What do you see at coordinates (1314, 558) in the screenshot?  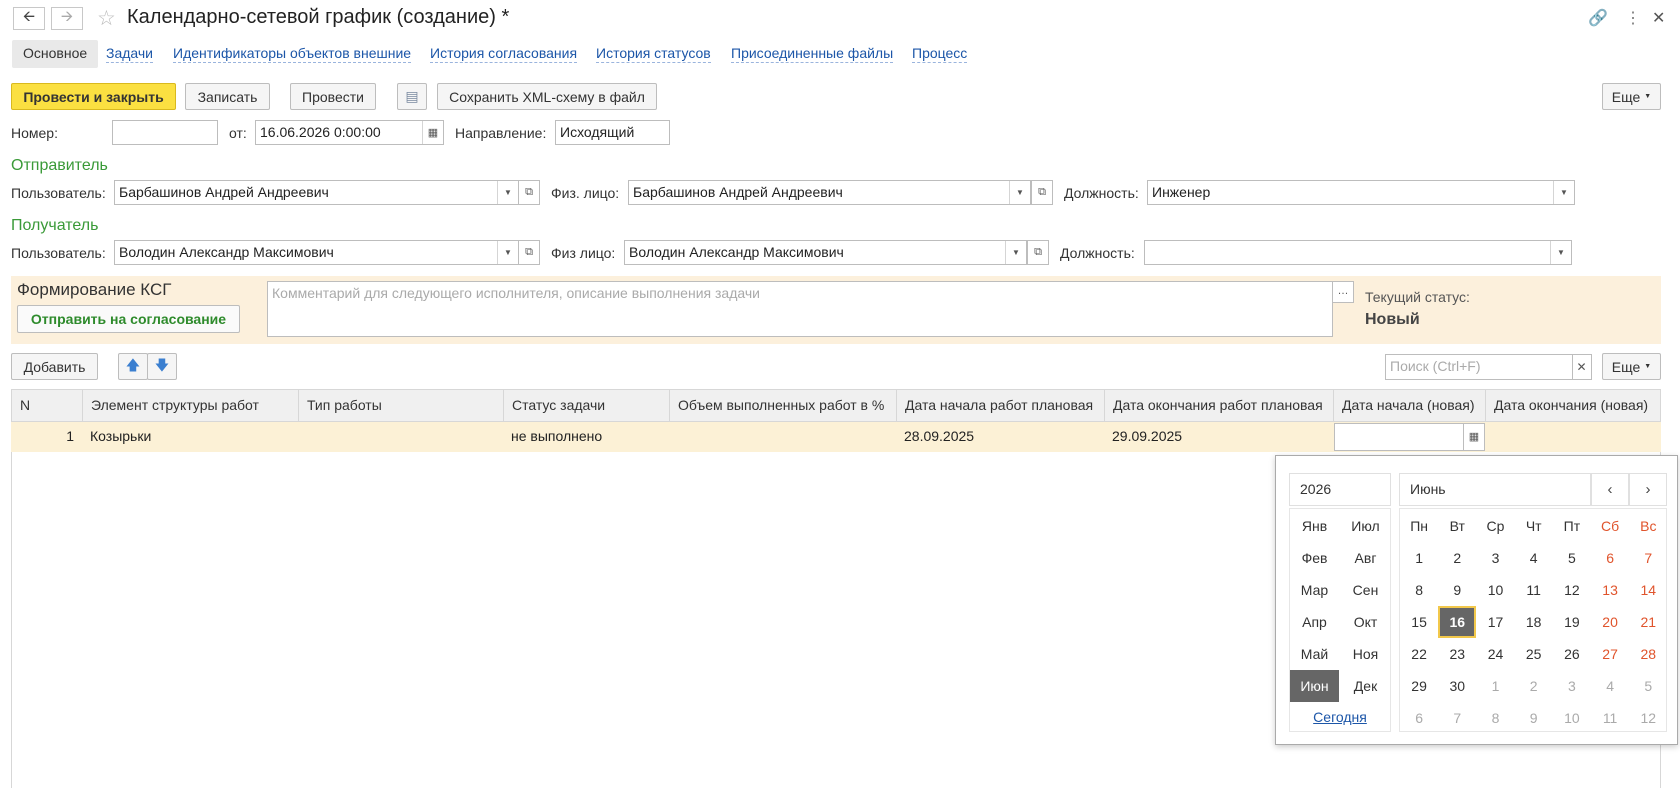 I see `month-option: Фев` at bounding box center [1314, 558].